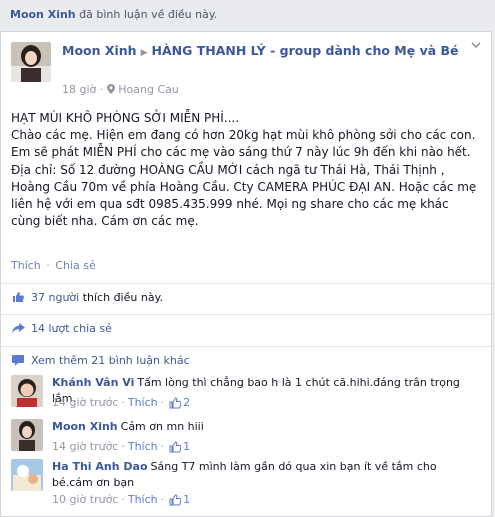  I want to click on comment-meta: 10 giờ trước · Thích · 1, so click(121, 499).